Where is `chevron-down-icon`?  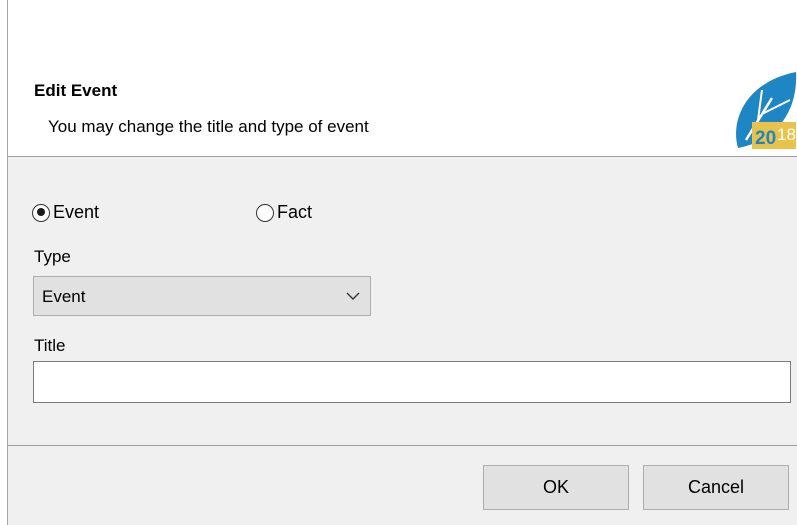
chevron-down-icon is located at coordinates (353, 296).